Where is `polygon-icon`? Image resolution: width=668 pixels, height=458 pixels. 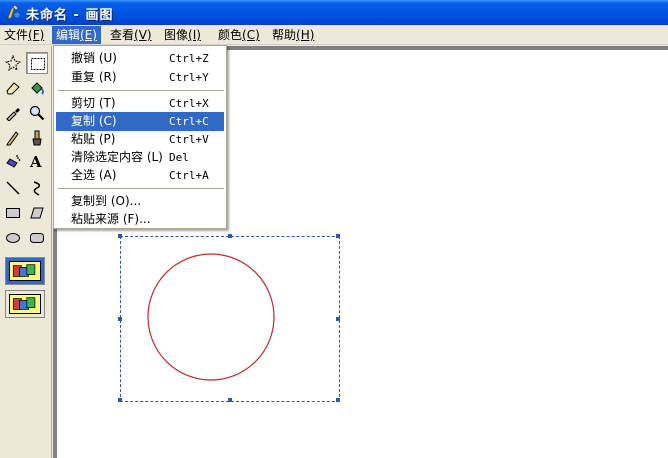
polygon-icon is located at coordinates (37, 213).